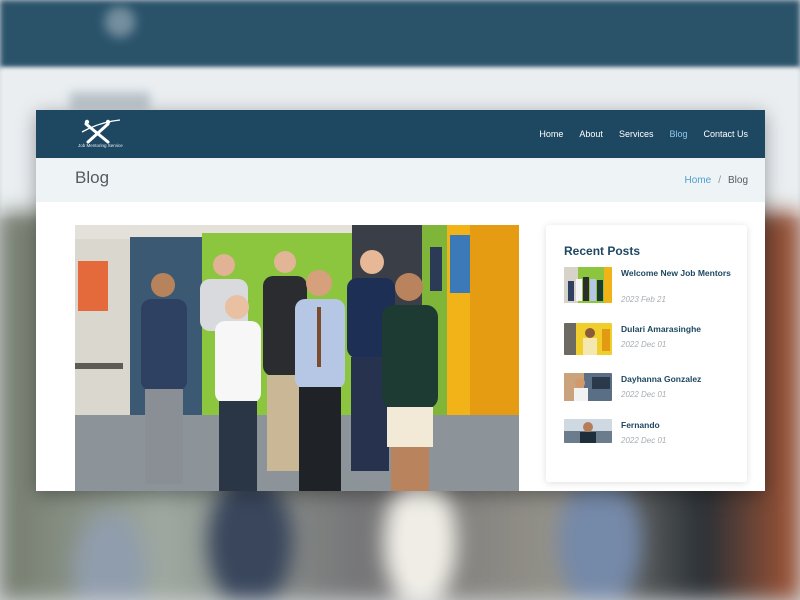 The height and width of the screenshot is (600, 800). I want to click on nav-contact-us: Contact Us, so click(725, 134).